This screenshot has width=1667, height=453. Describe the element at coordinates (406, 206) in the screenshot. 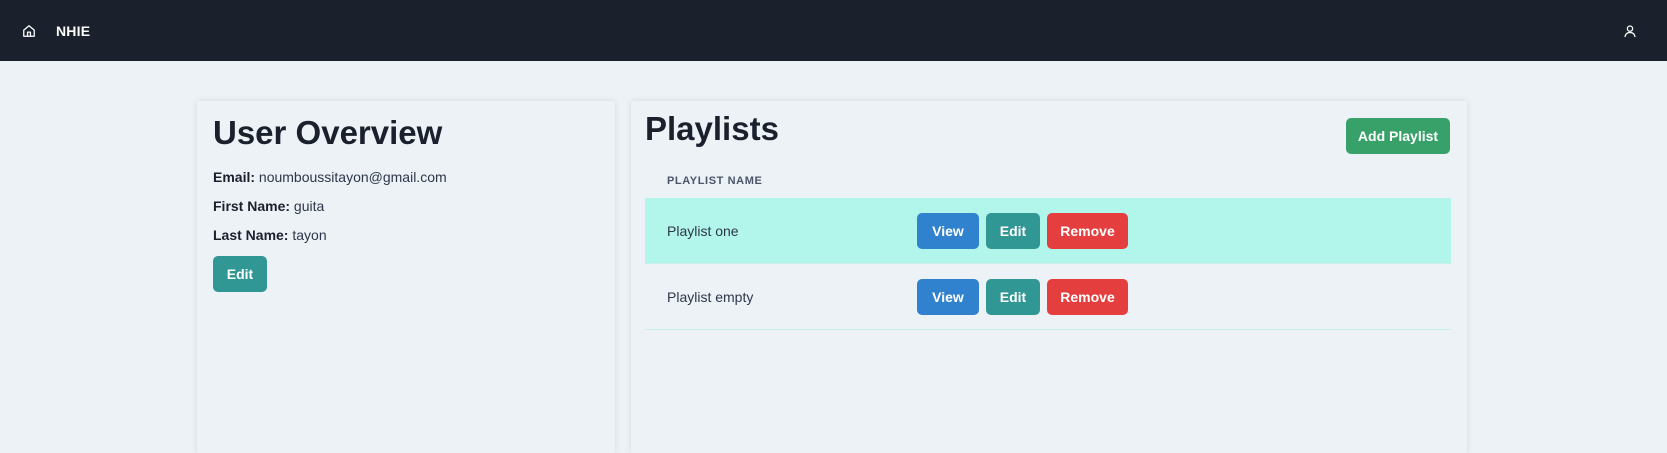

I see `first-name-row: First Name: guita` at that location.